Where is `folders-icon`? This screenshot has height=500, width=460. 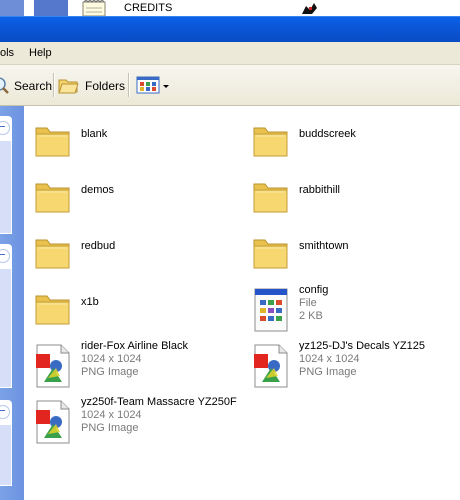
folders-icon is located at coordinates (69, 86).